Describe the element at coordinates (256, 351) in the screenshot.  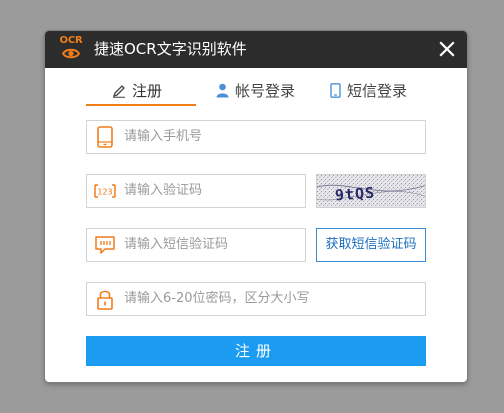
I see `register-submit-button: 注册` at that location.